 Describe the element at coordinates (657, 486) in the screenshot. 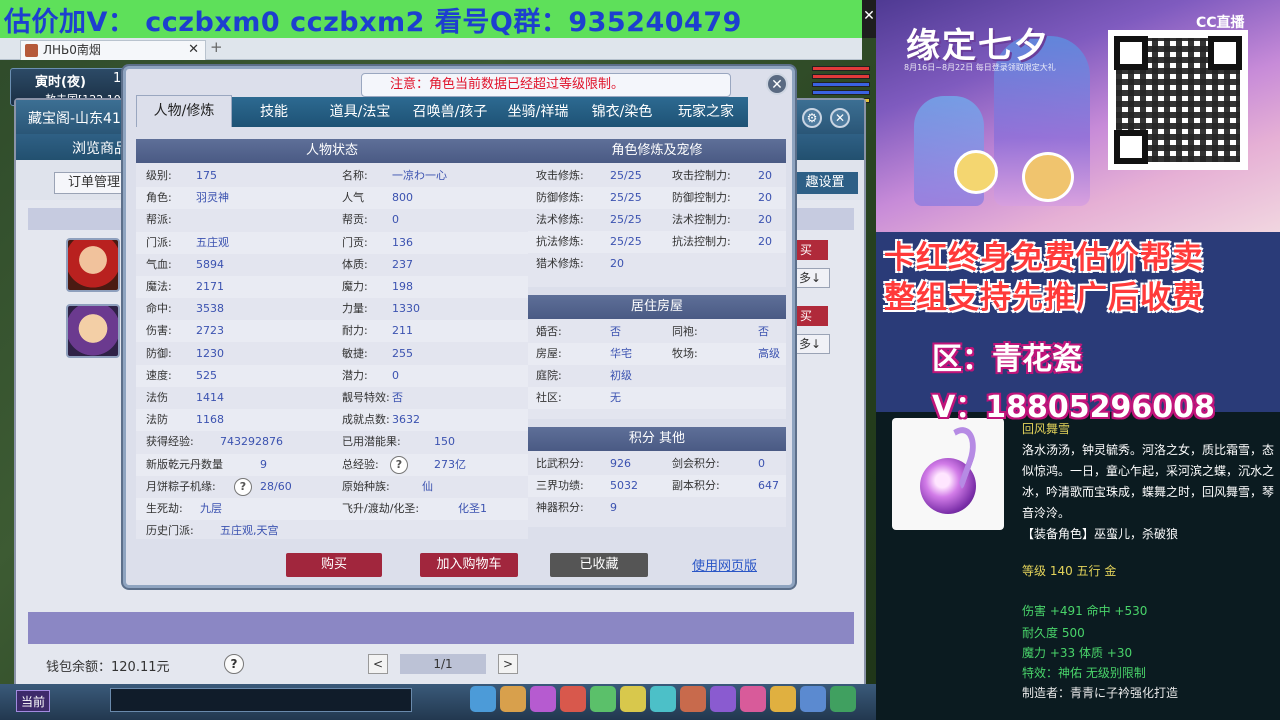

I see `info-row: 三界功绩: 5032 副本积分: 647` at that location.